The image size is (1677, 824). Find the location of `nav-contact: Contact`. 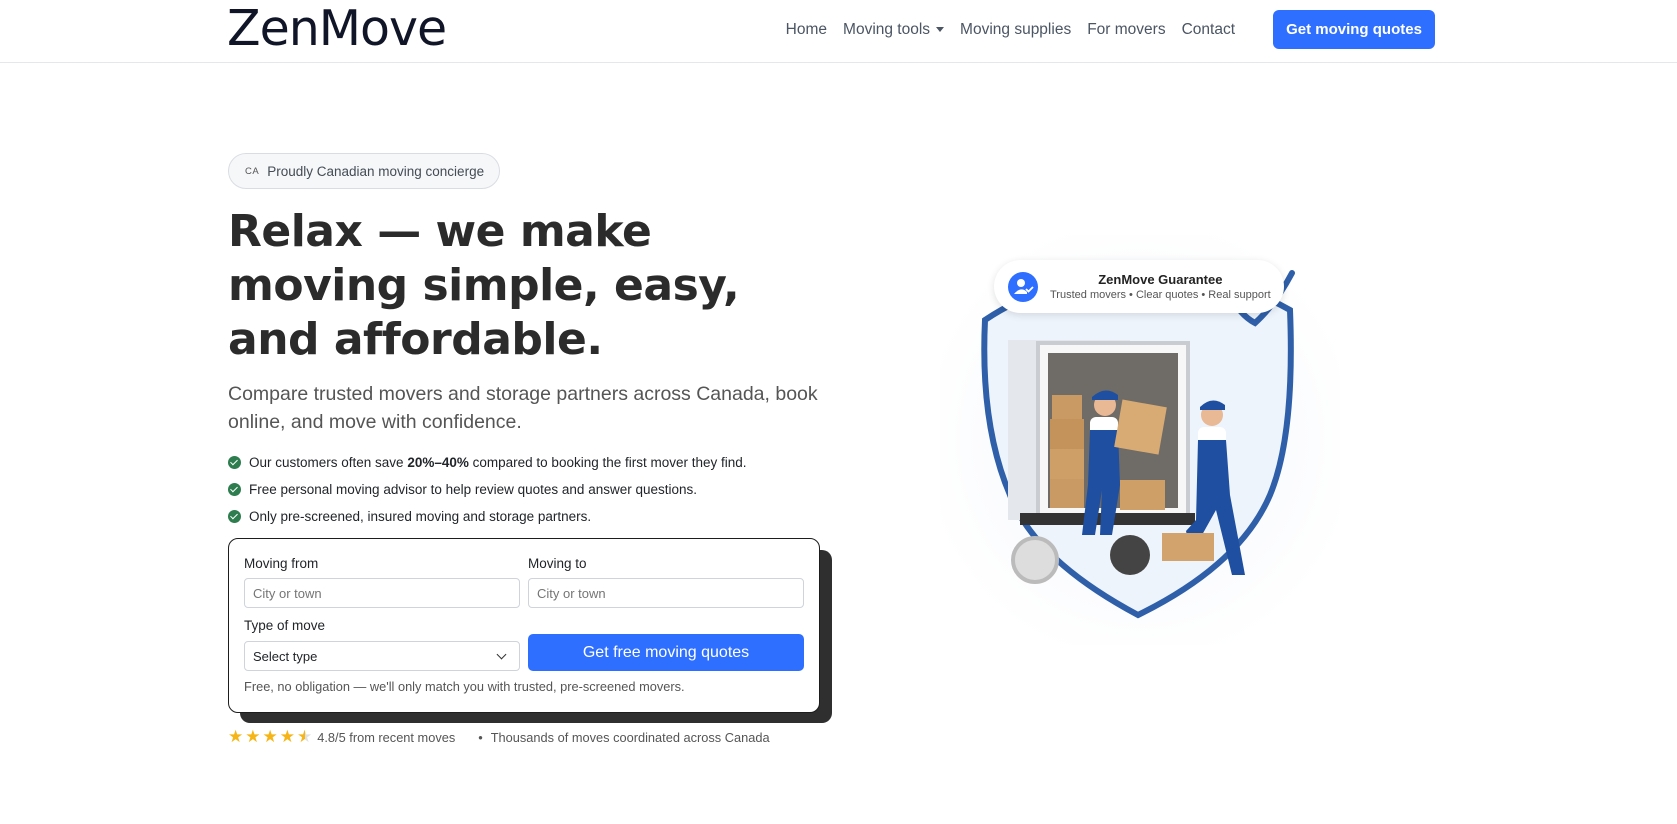

nav-contact: Contact is located at coordinates (1208, 30).